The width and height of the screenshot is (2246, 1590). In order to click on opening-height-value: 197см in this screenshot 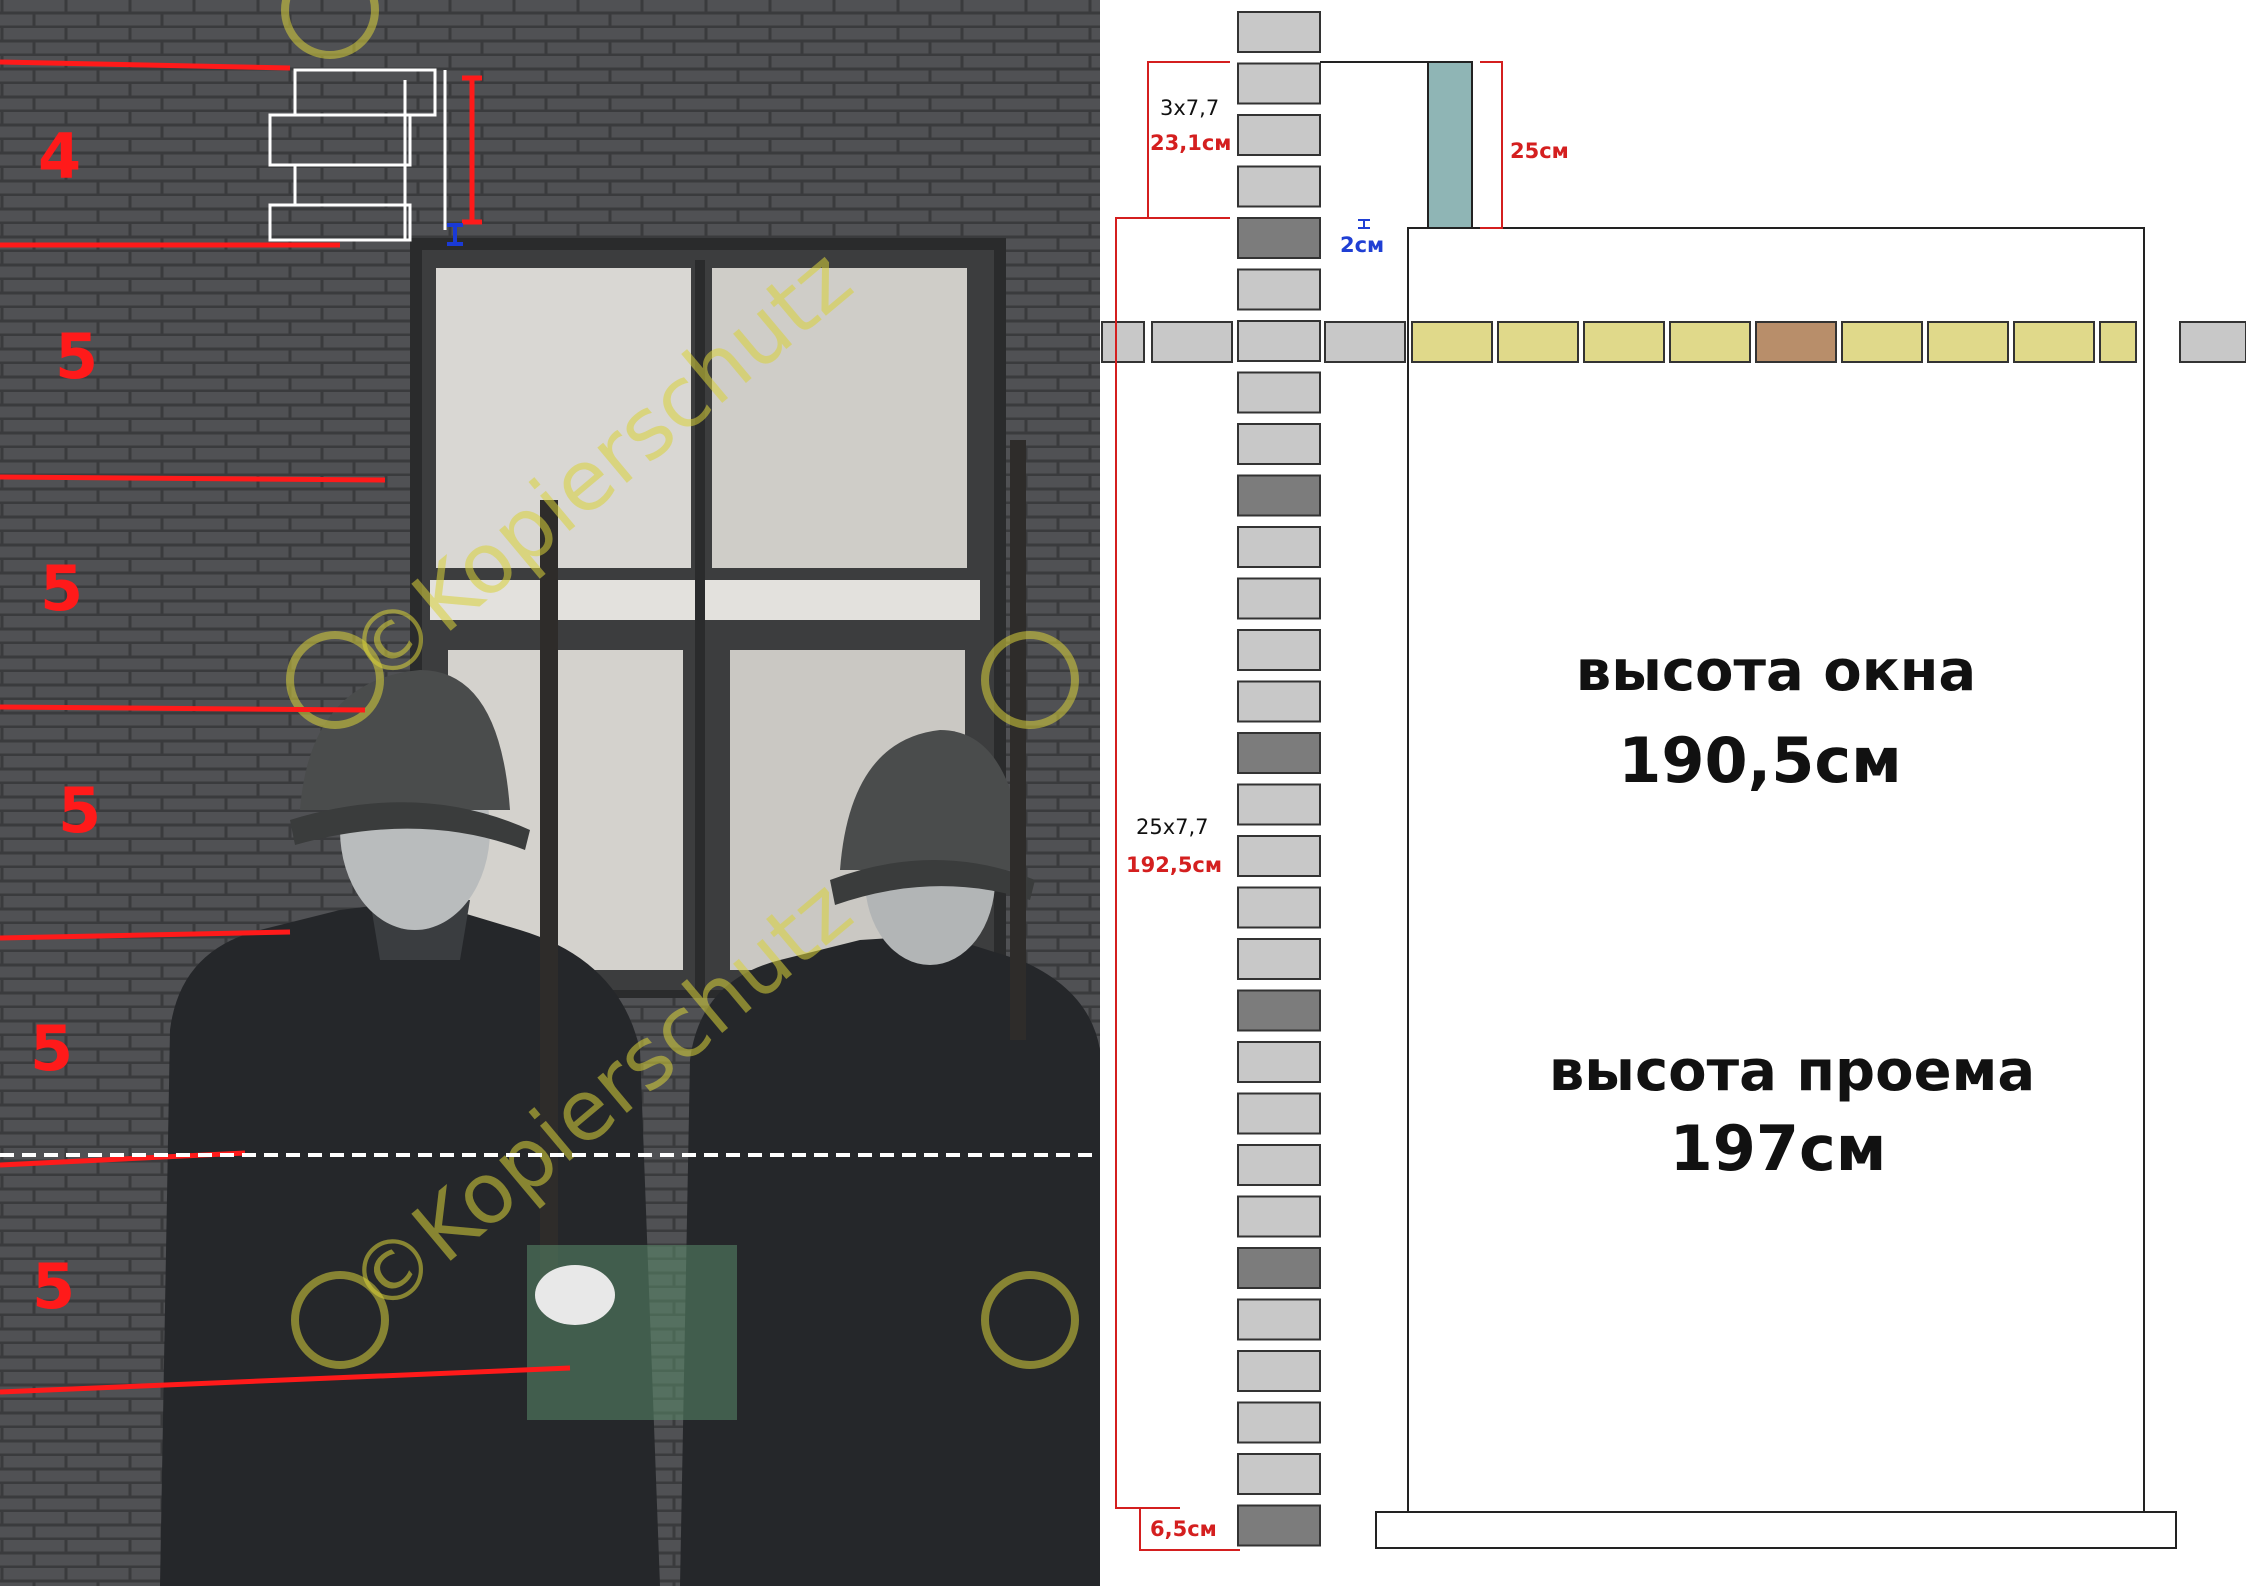, I will do `click(1778, 1148)`.